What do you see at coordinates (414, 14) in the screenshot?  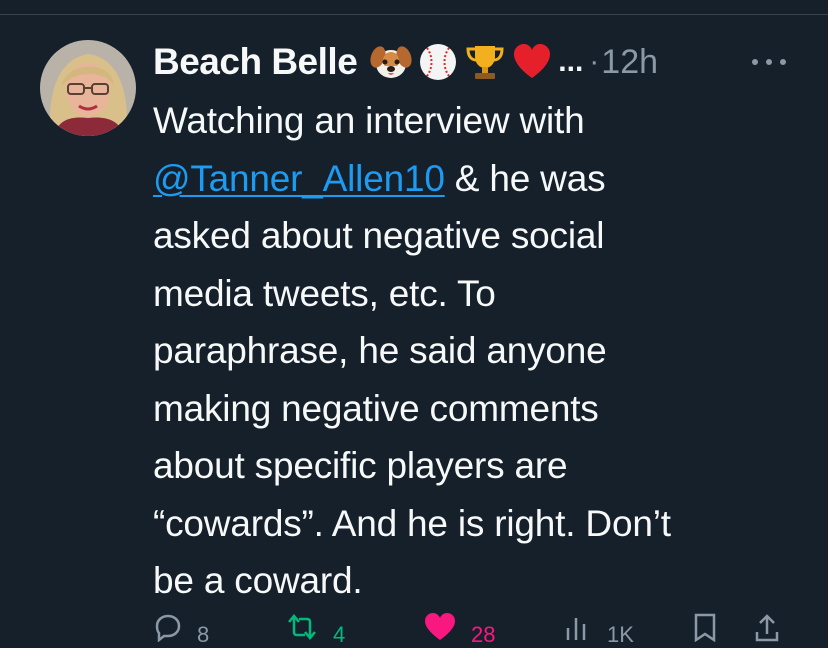 I see `top-divider` at bounding box center [414, 14].